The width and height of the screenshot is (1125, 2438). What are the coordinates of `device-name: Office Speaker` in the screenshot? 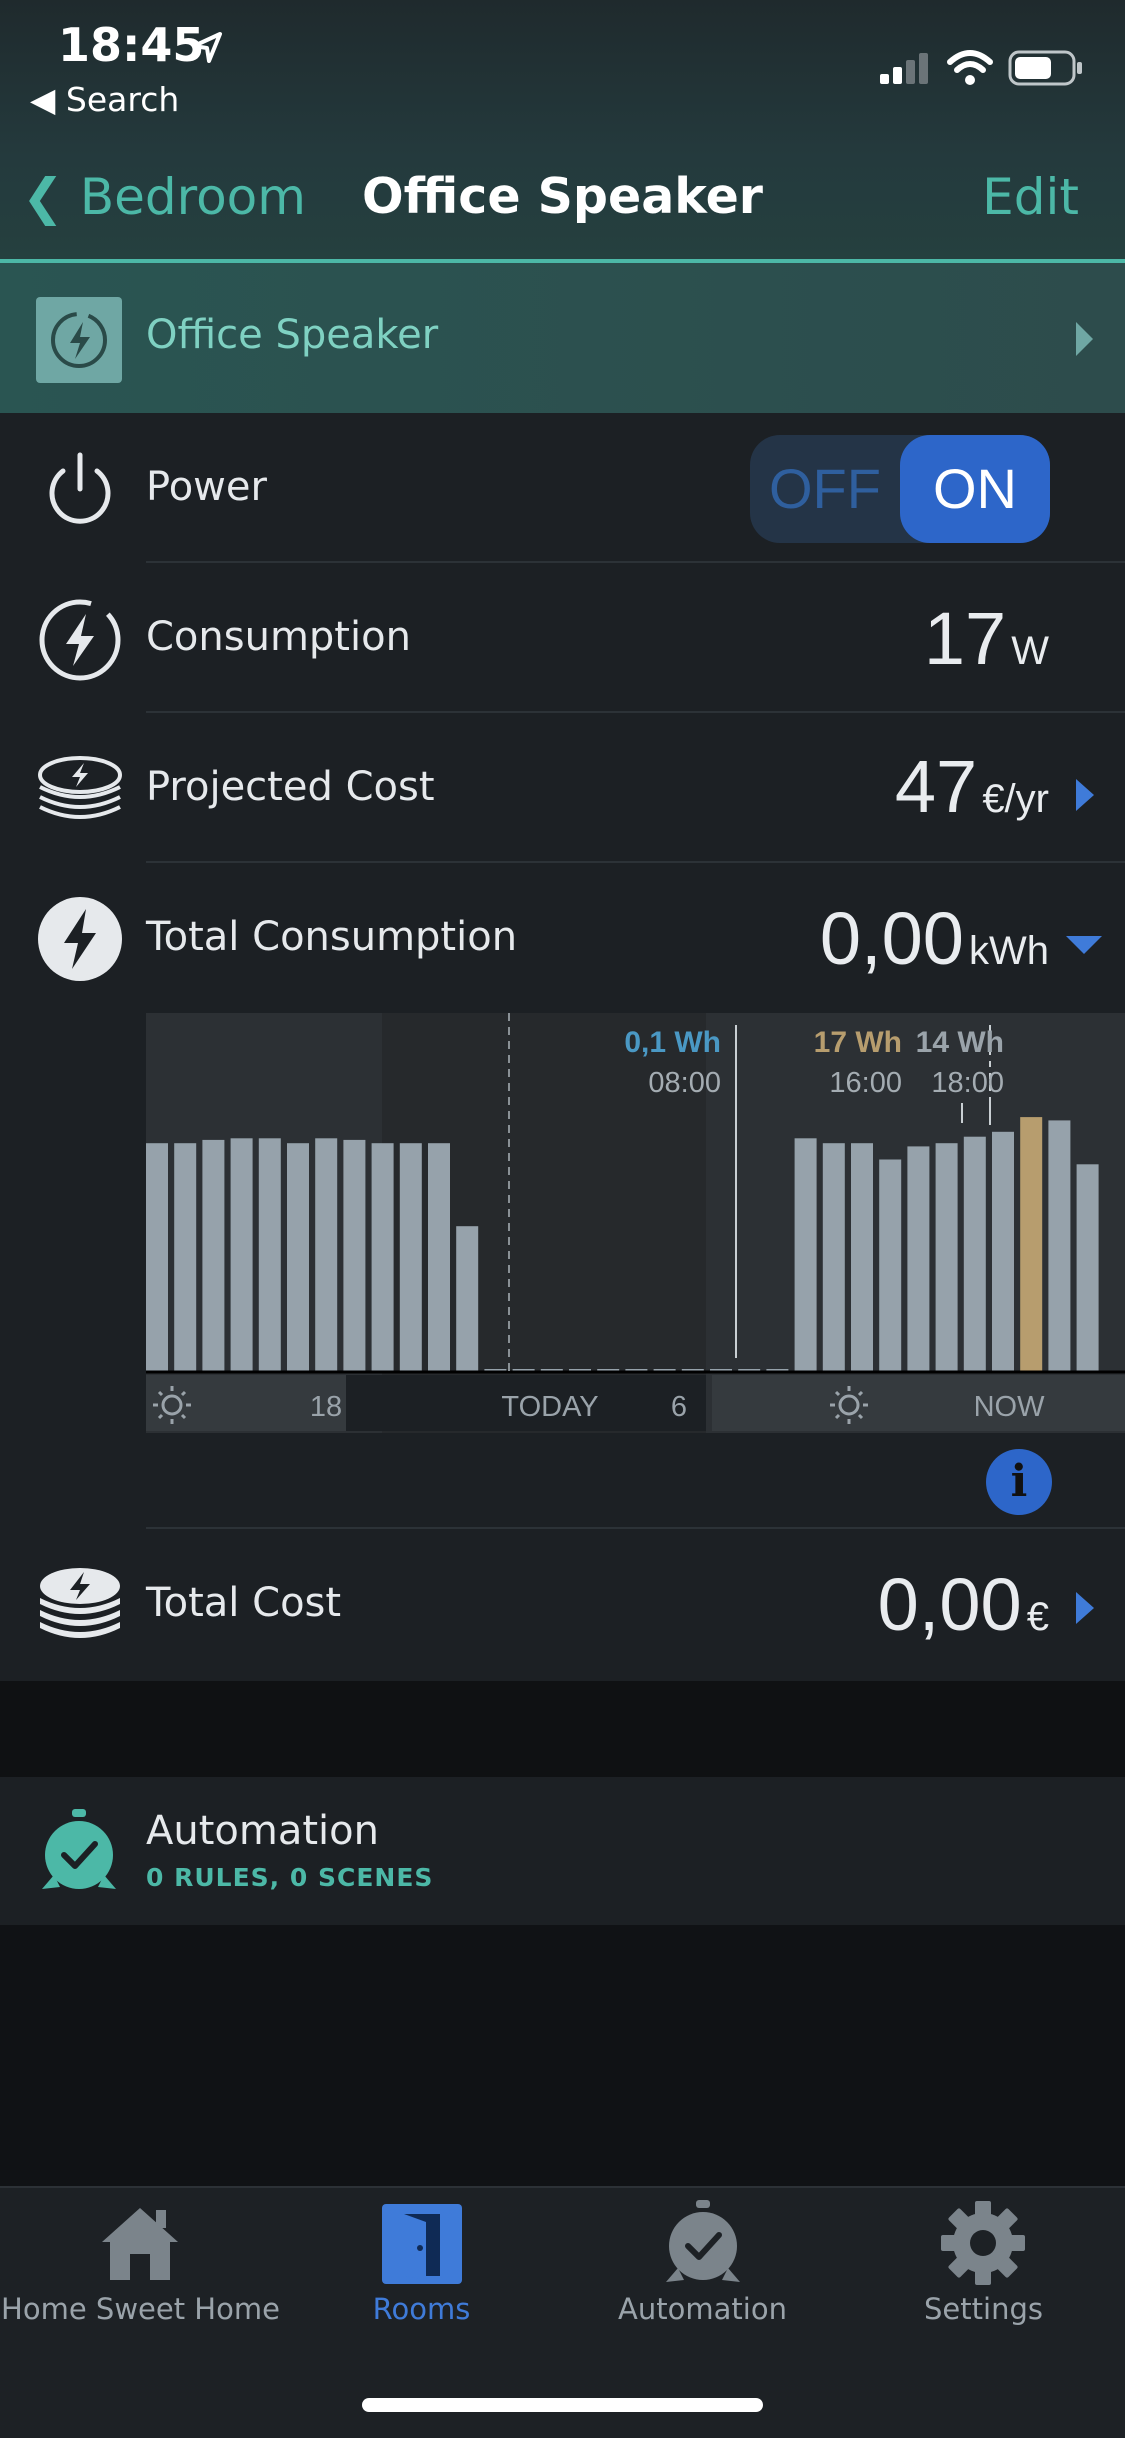 It's located at (292, 335).